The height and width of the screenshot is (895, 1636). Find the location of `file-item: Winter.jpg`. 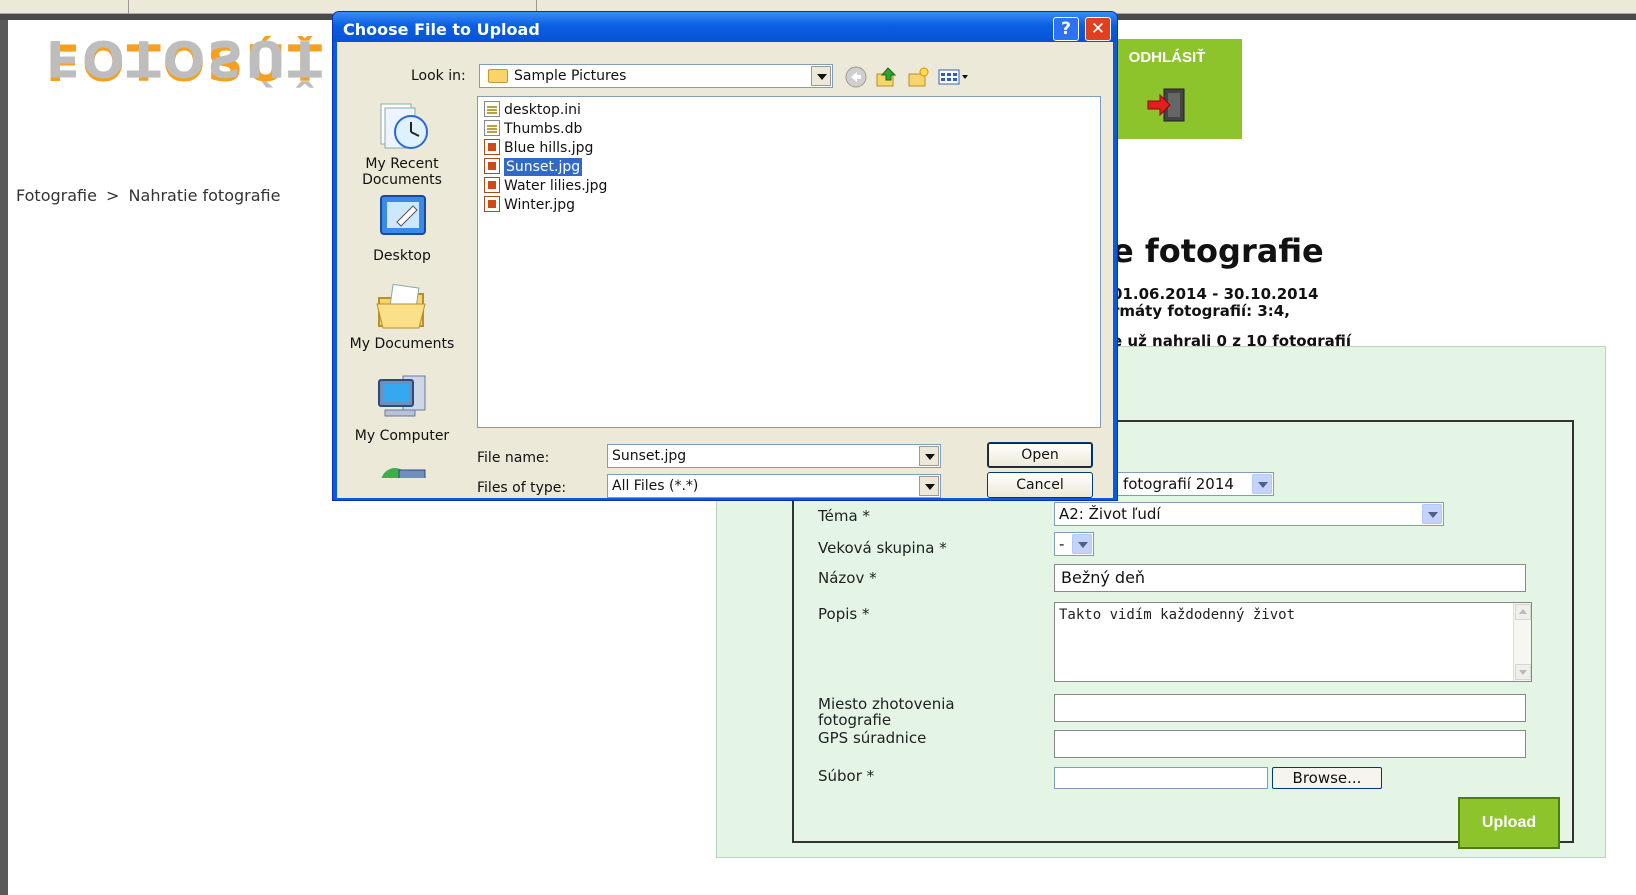

file-item: Winter.jpg is located at coordinates (529, 205).